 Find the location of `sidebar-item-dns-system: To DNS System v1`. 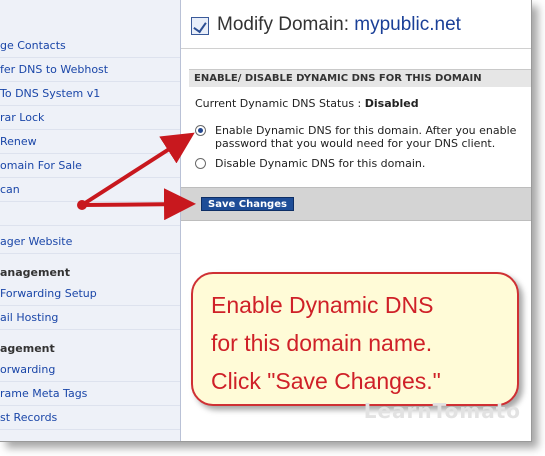

sidebar-item-dns-system: To DNS System v1 is located at coordinates (90, 94).